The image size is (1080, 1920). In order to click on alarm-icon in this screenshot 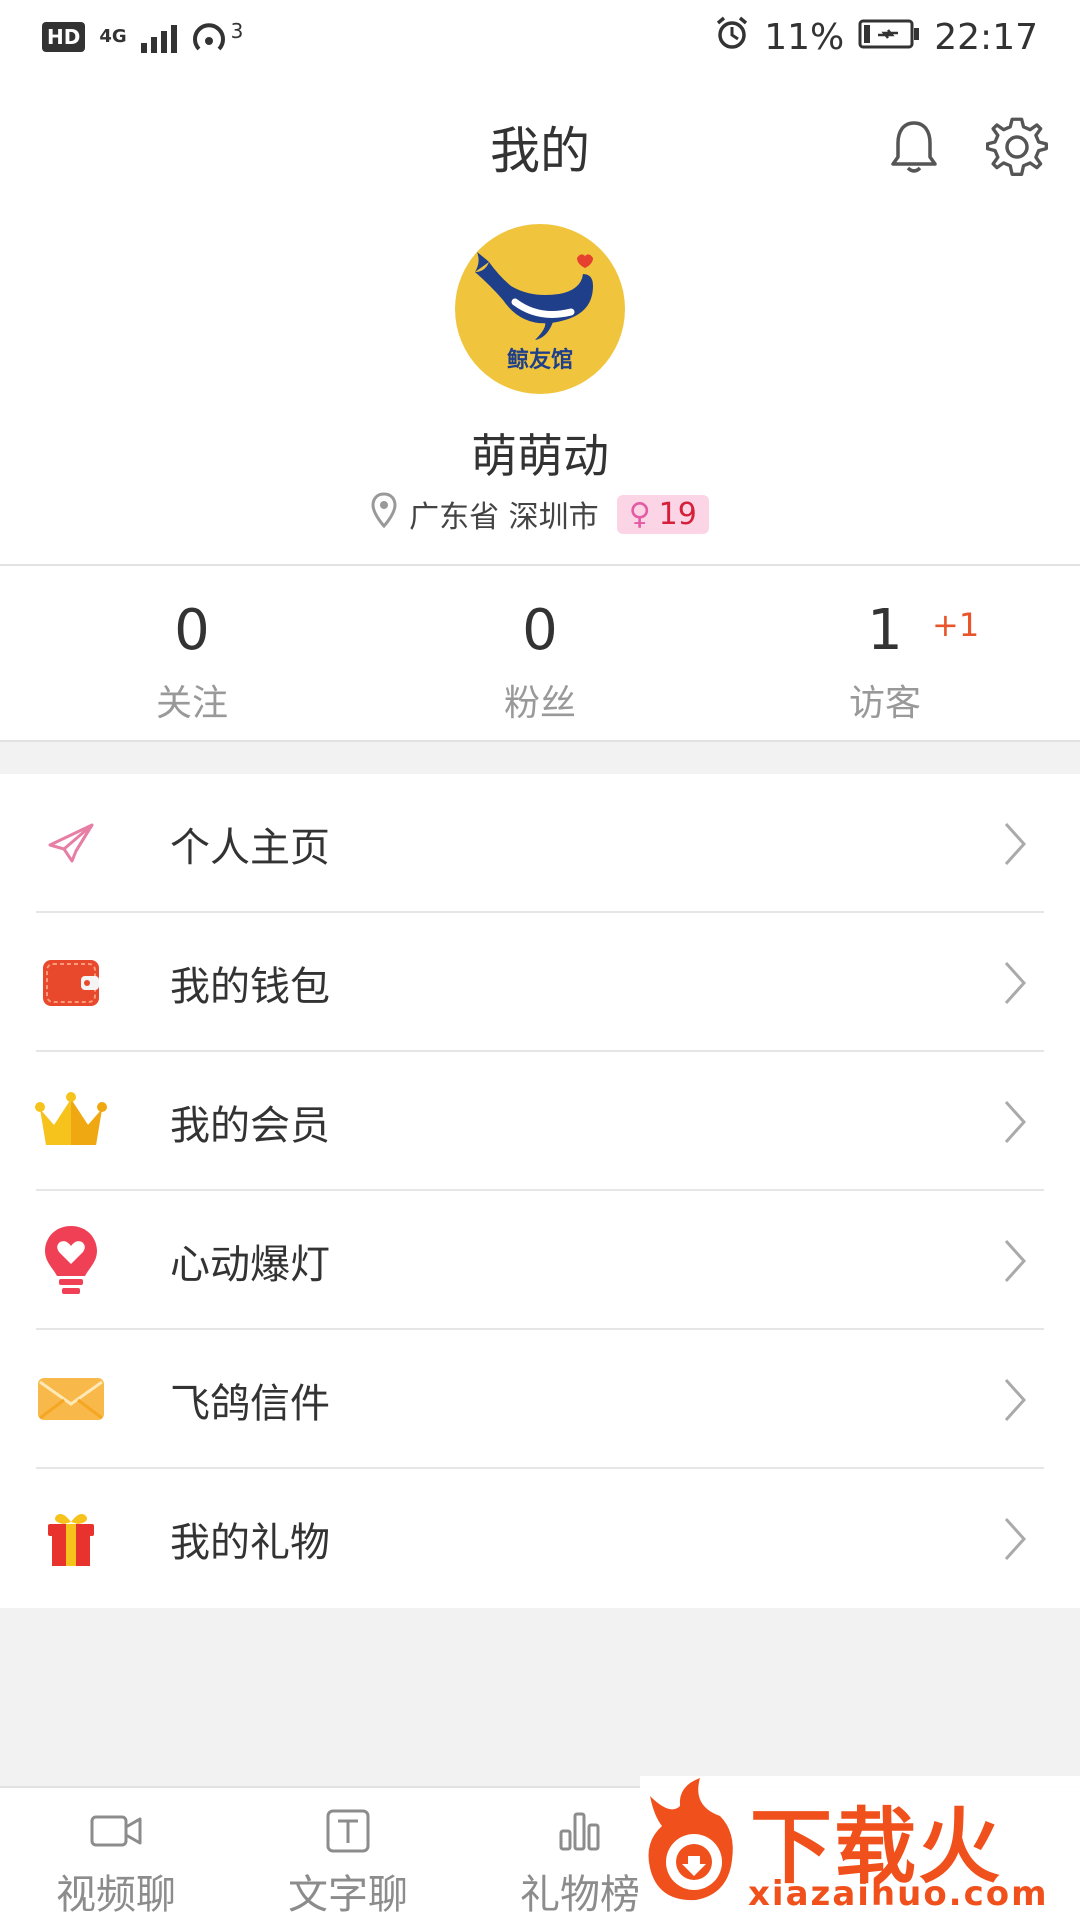, I will do `click(732, 37)`.